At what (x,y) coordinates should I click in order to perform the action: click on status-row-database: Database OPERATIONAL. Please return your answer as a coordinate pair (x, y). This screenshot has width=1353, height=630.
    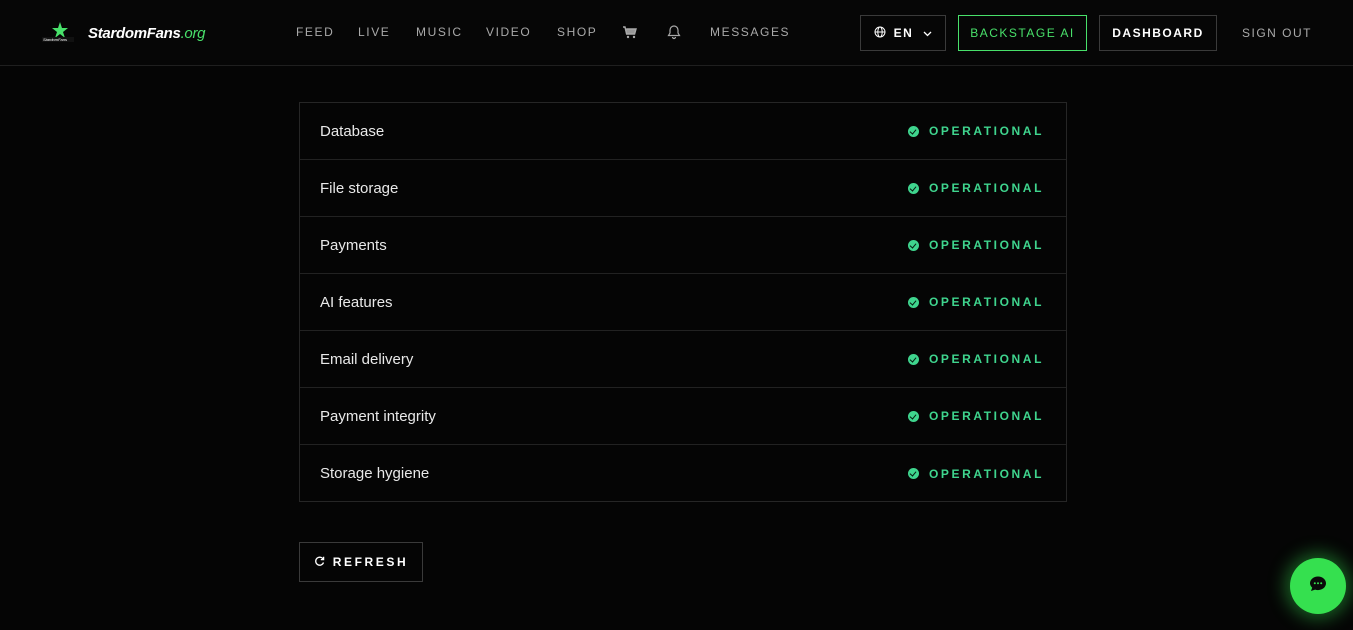
    Looking at the image, I should click on (683, 131).